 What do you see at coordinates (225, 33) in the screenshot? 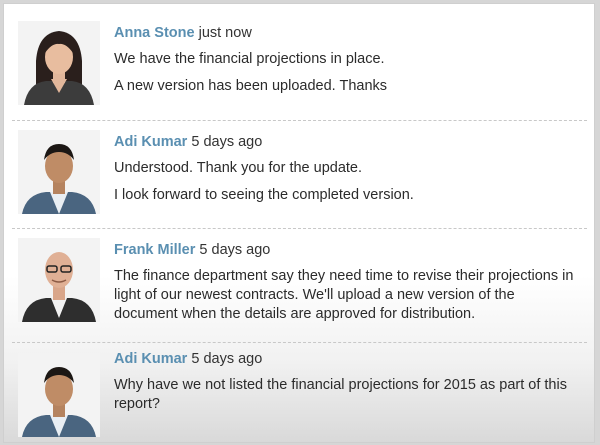
I see `comment-time: just now` at bounding box center [225, 33].